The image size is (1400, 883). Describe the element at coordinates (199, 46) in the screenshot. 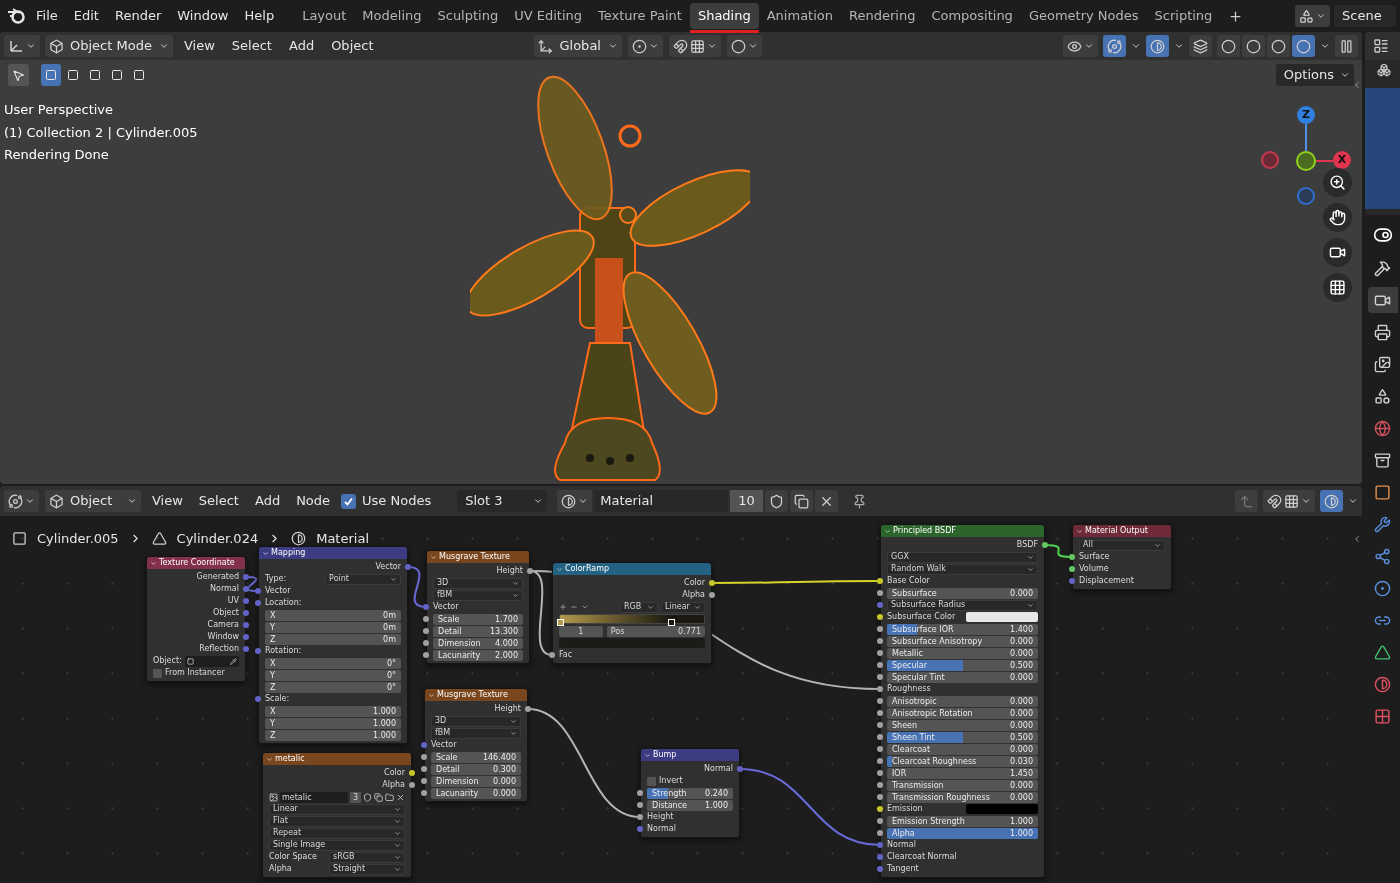

I see `menu-item: View` at that location.